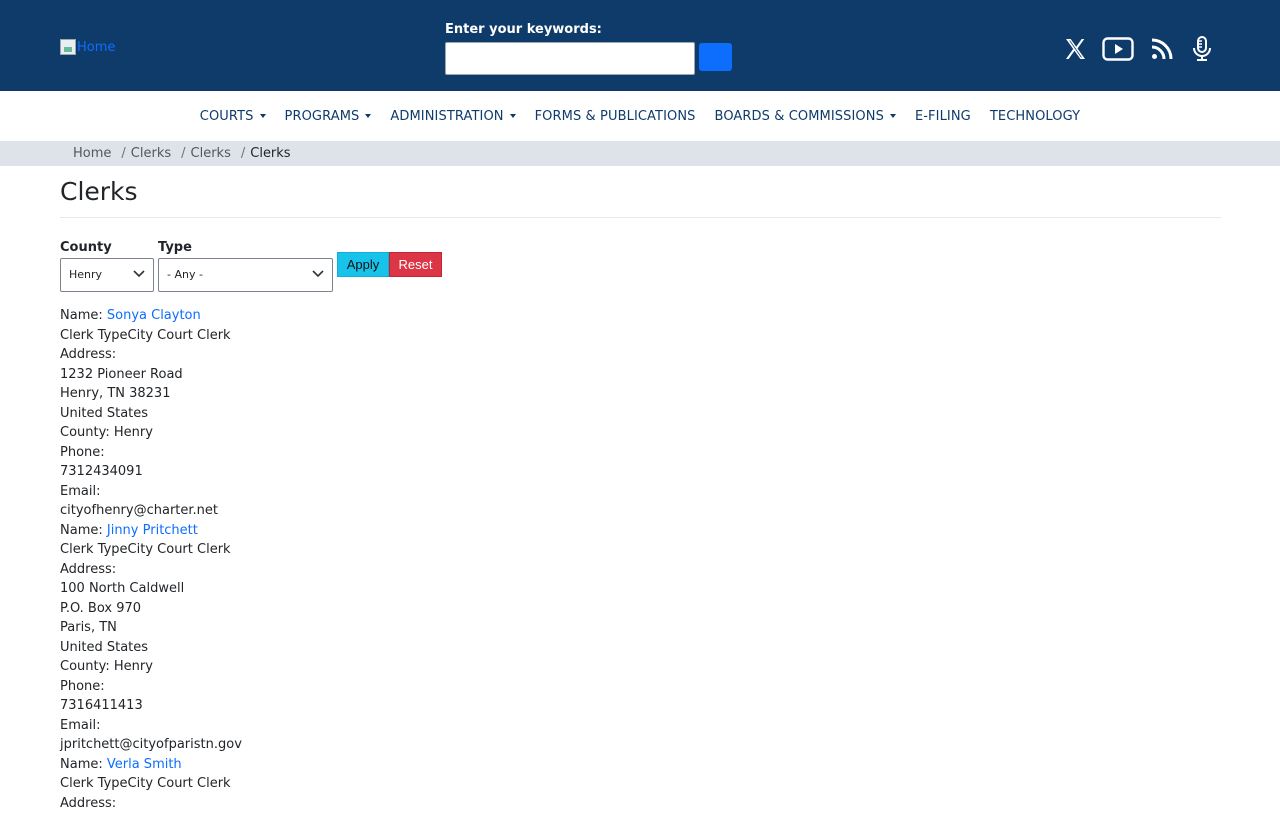  I want to click on search-button, so click(715, 57).